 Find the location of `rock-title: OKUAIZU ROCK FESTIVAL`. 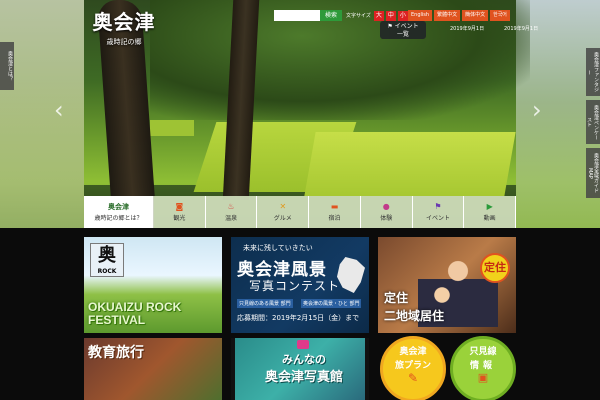

rock-title: OKUAIZU ROCK FESTIVAL is located at coordinates (154, 314).